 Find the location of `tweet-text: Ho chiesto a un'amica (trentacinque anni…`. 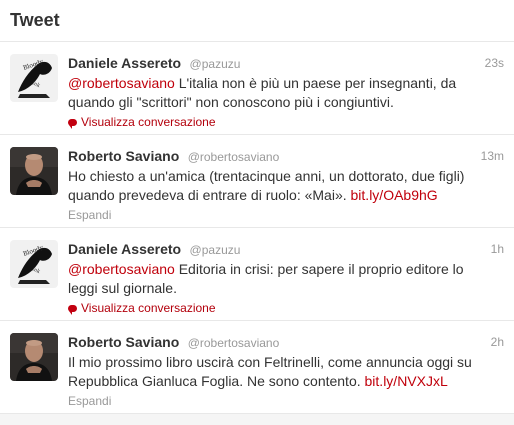

tweet-text: Ho chiesto a un'amica (trentacinque anni… is located at coordinates (278, 186).